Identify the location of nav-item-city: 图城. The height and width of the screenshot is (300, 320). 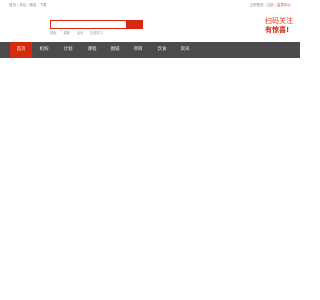
(115, 50).